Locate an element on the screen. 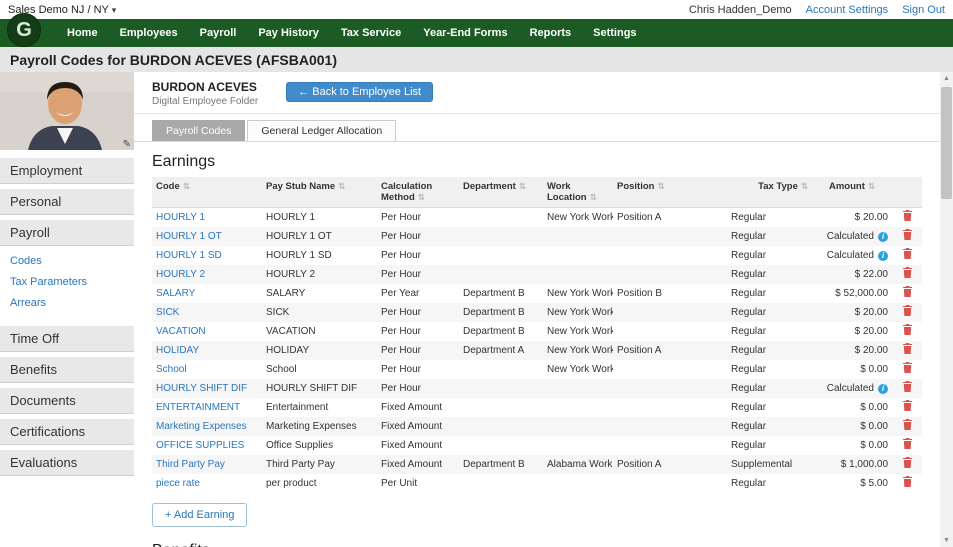  column-header: Work Location ⇅ is located at coordinates (578, 192).